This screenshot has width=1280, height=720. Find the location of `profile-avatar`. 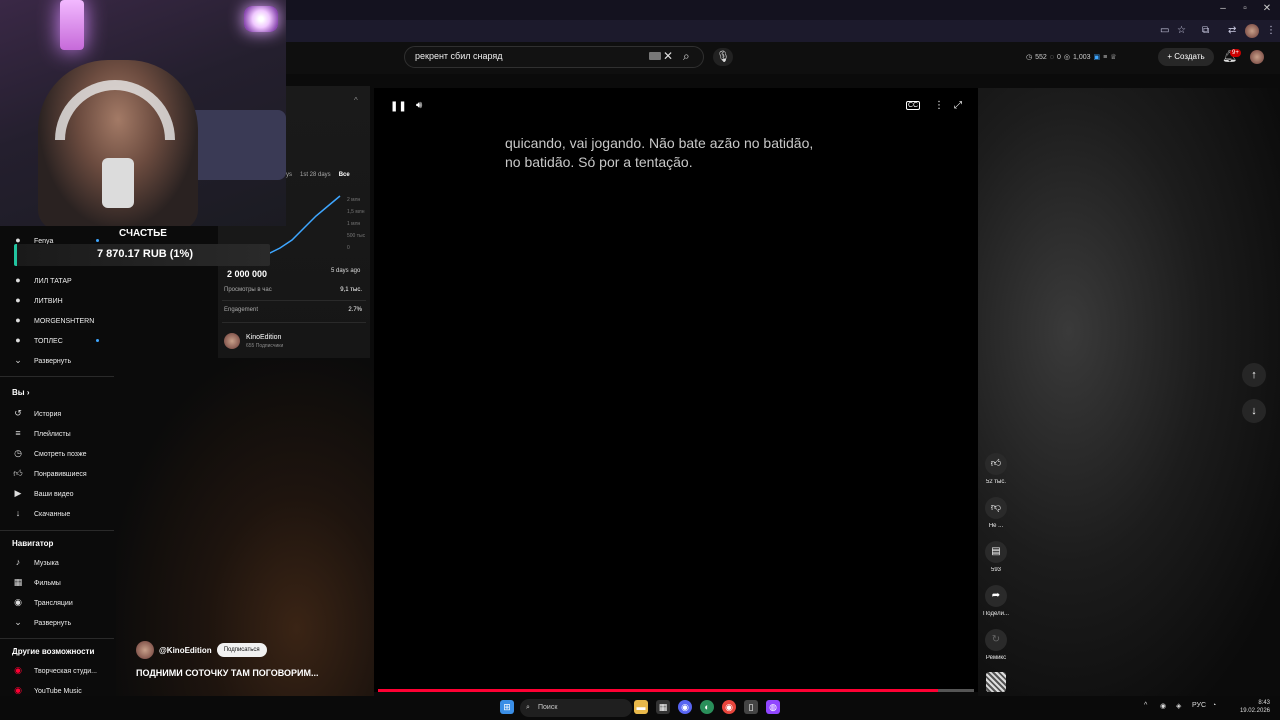

profile-avatar is located at coordinates (1252, 31).